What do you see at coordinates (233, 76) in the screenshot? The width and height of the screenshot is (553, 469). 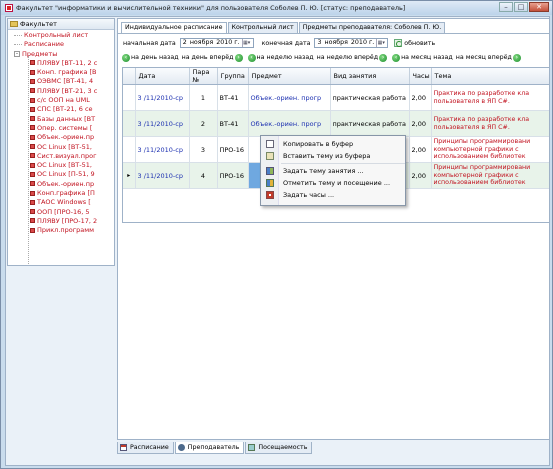 I see `column-header-group: Группа` at bounding box center [233, 76].